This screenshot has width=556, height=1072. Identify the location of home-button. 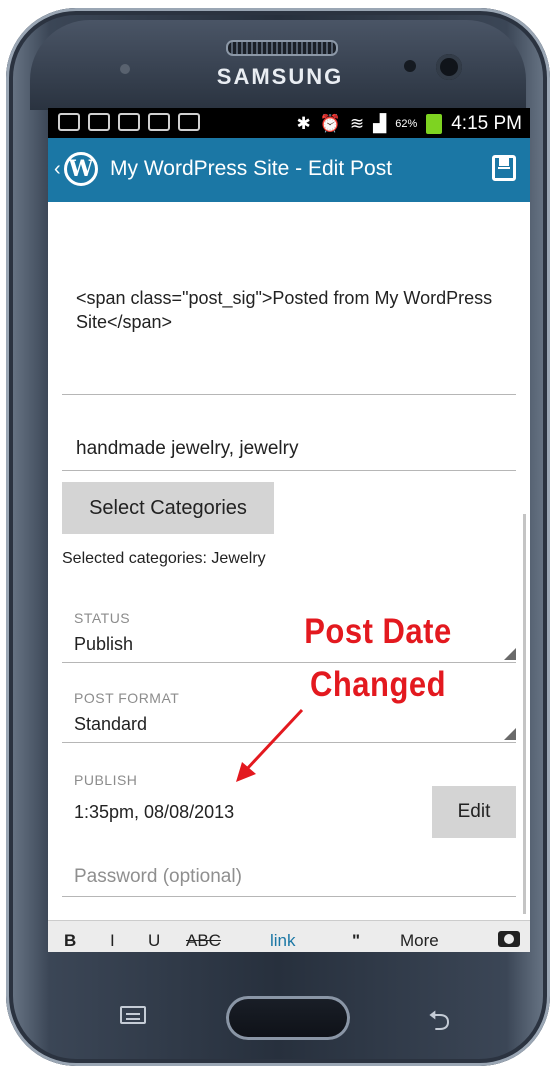
(288, 1018).